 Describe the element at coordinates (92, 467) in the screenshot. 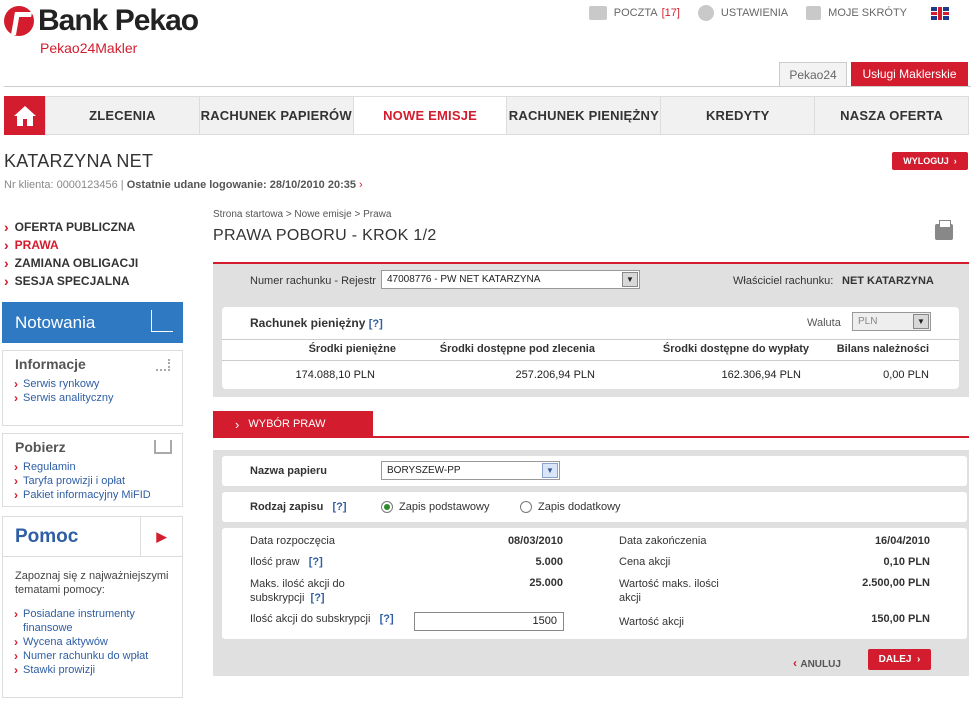

I see `link-regulamin: Regulamin` at that location.